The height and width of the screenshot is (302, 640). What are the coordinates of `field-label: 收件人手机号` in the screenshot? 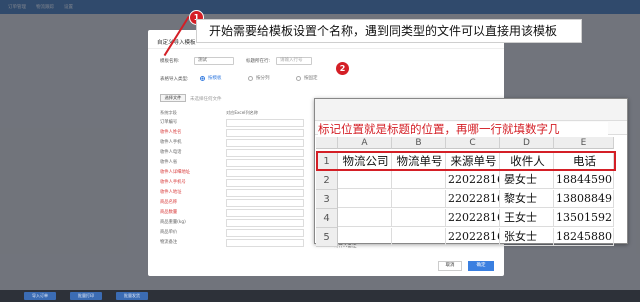 It's located at (173, 182).